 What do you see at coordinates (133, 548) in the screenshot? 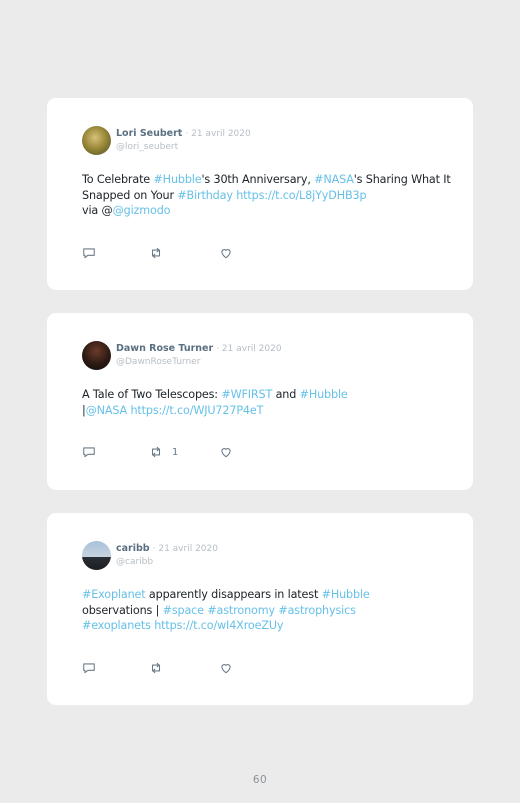
I see `author-name: caribb` at bounding box center [133, 548].